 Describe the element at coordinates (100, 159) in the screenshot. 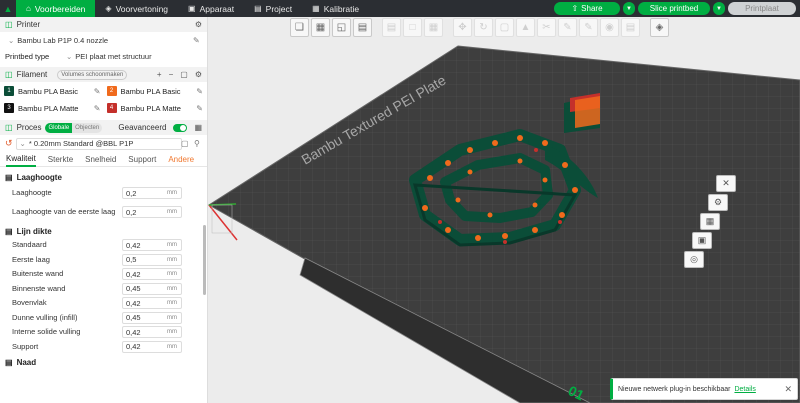

I see `tab-speed: Snelheid` at that location.